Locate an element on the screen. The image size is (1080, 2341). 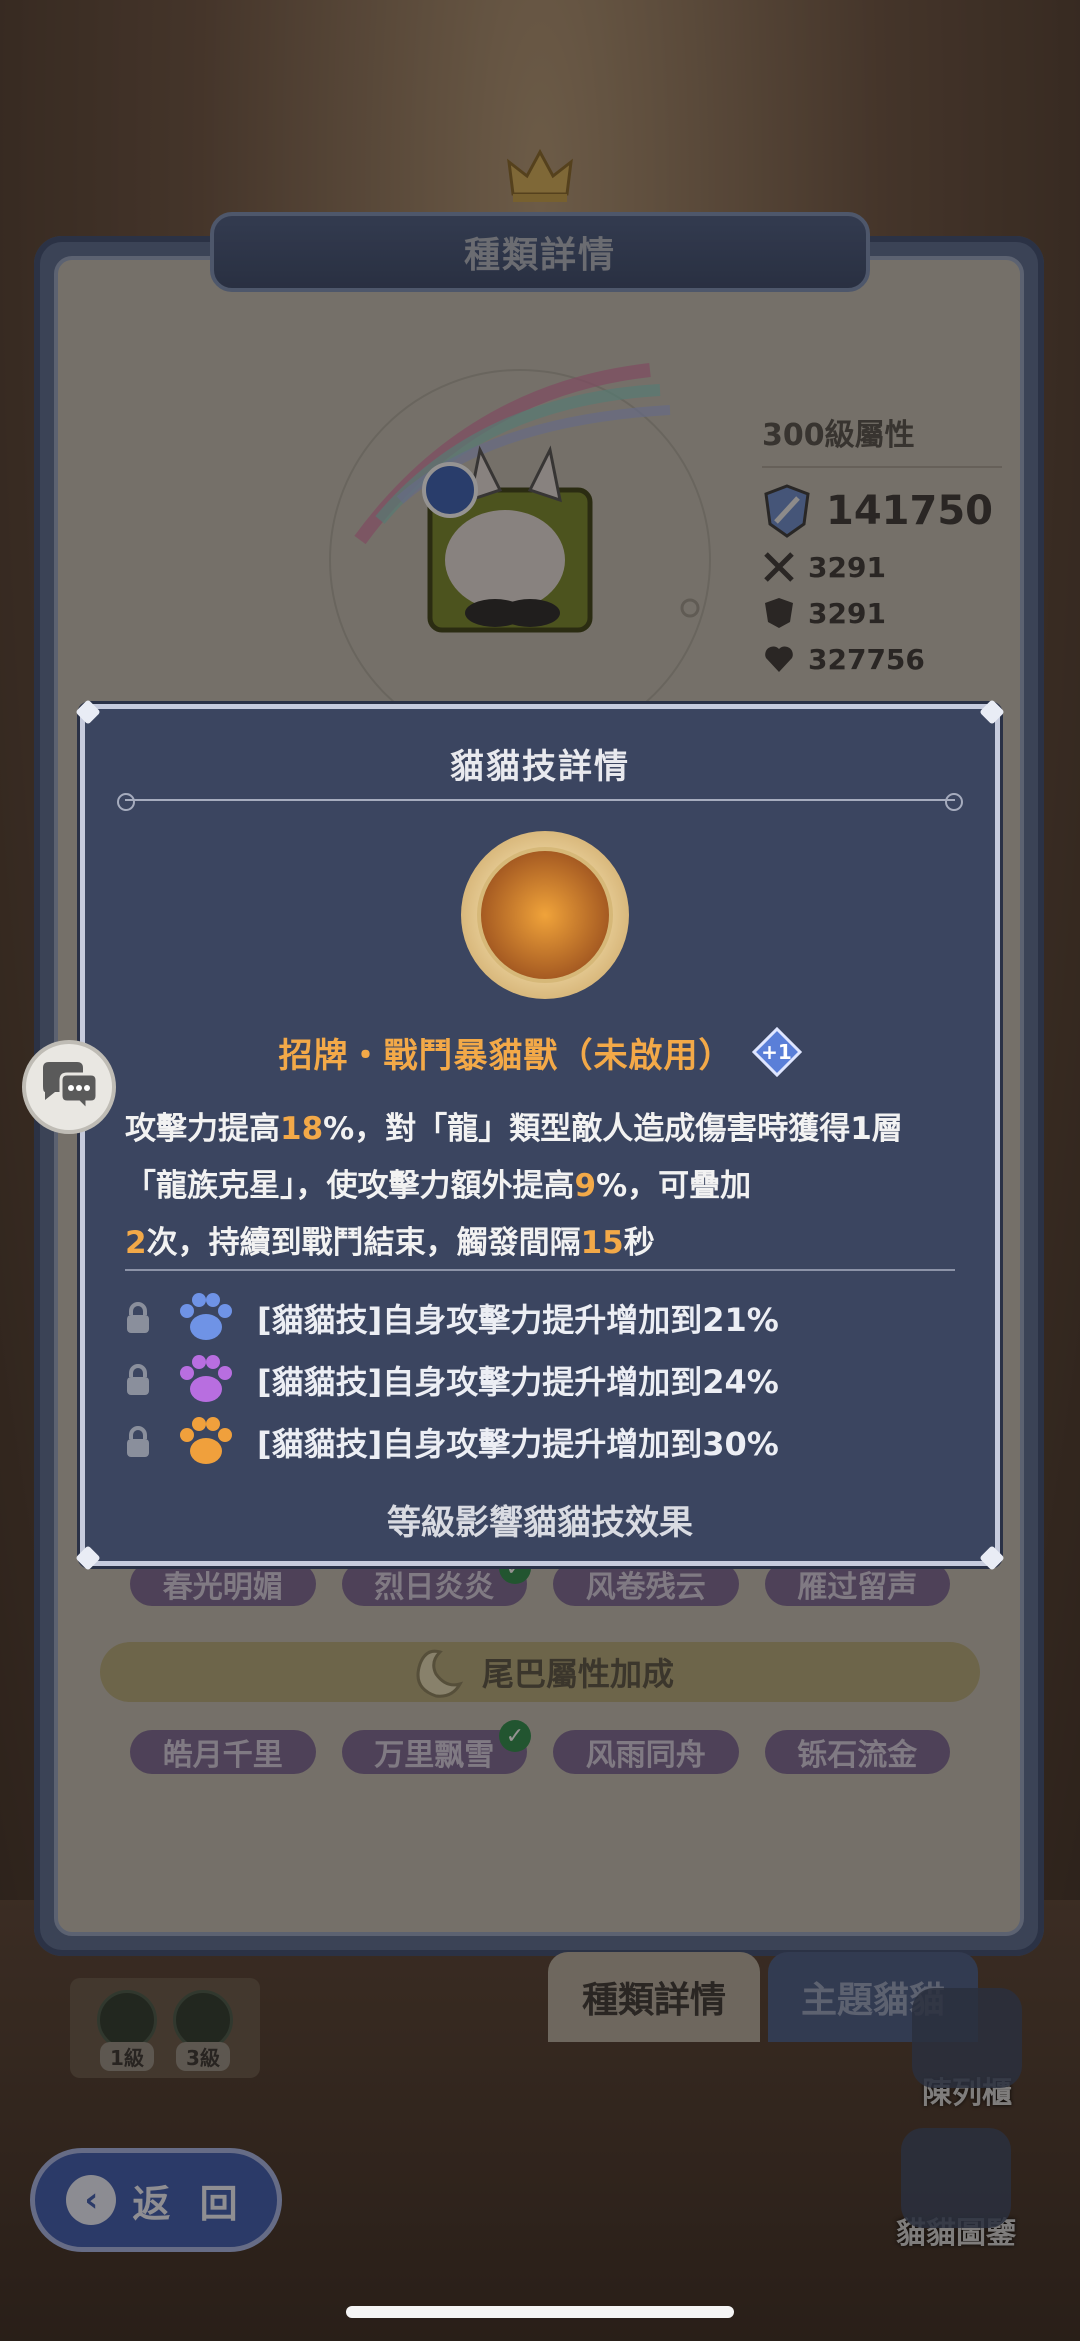
bonus-text: [貓貓技]自身攻擊力提升增加到24% is located at coordinates (518, 1382).